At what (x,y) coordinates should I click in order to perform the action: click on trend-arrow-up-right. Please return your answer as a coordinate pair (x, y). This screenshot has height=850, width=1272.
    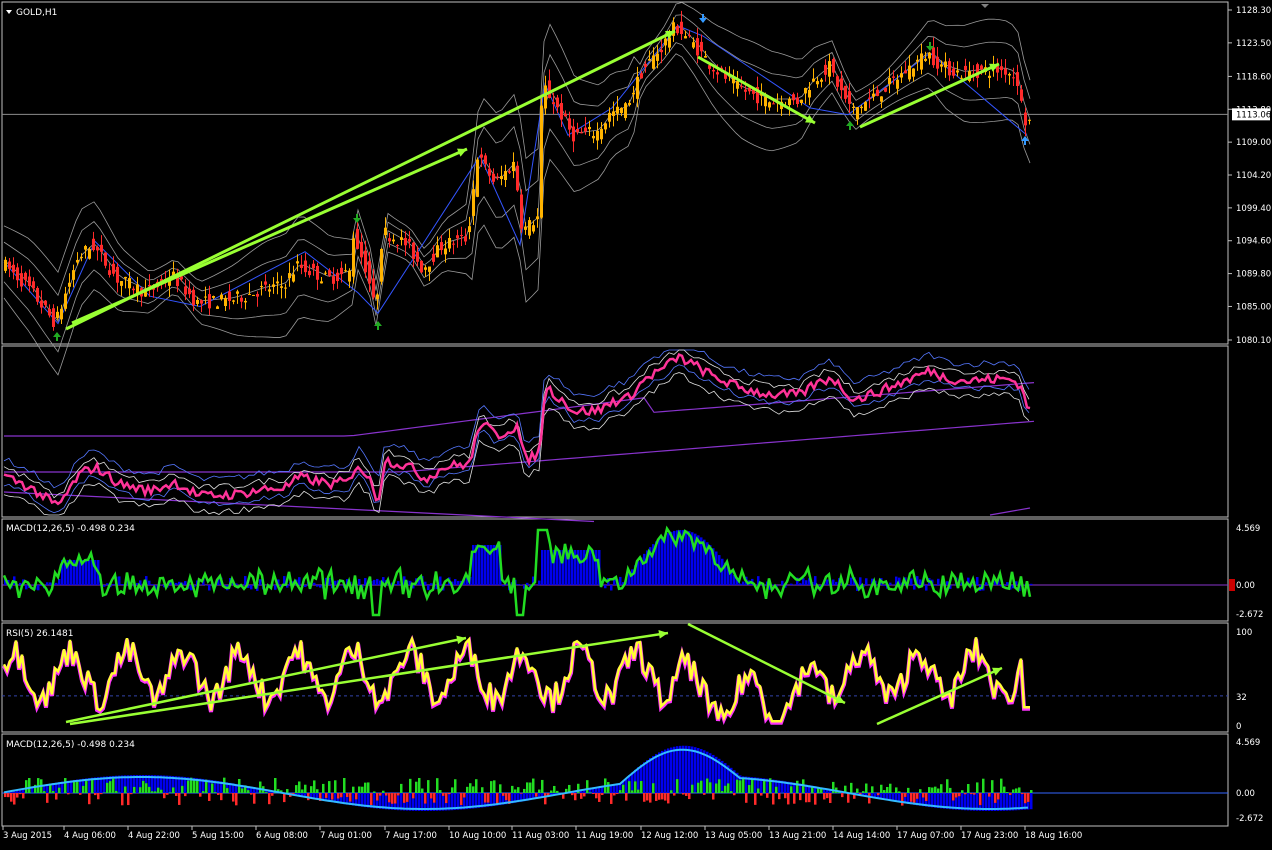
    Looking at the image, I should click on (929, 95).